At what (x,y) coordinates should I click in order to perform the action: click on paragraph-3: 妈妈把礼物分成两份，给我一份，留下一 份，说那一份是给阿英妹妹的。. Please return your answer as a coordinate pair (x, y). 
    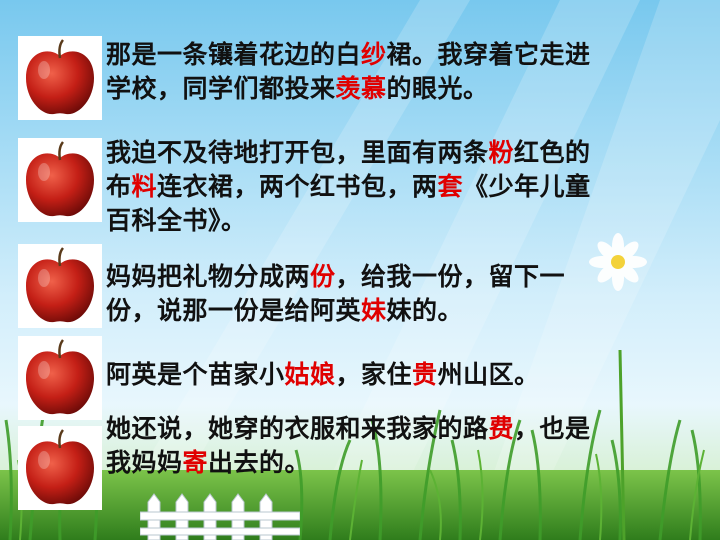
    Looking at the image, I should click on (411, 294).